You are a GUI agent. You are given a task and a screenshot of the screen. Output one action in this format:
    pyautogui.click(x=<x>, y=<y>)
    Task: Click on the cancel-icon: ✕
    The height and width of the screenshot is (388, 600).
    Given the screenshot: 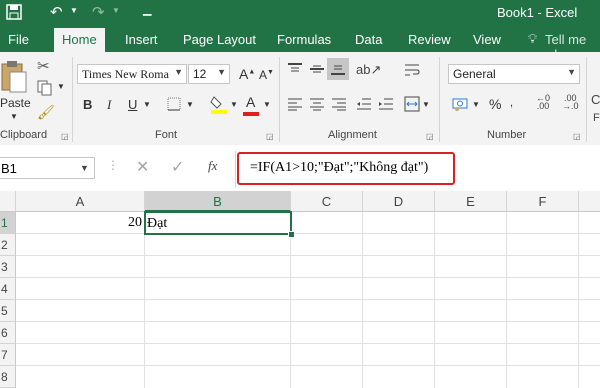 What is the action you would take?
    pyautogui.click(x=142, y=167)
    